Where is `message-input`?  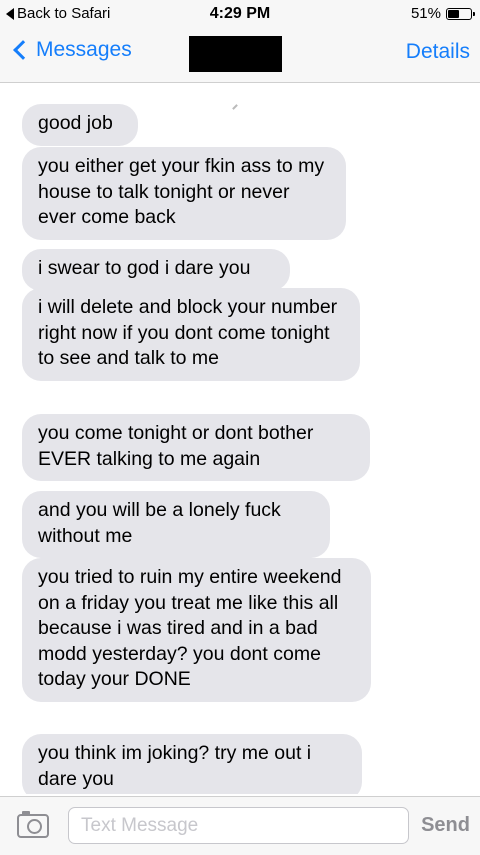 message-input is located at coordinates (238, 825).